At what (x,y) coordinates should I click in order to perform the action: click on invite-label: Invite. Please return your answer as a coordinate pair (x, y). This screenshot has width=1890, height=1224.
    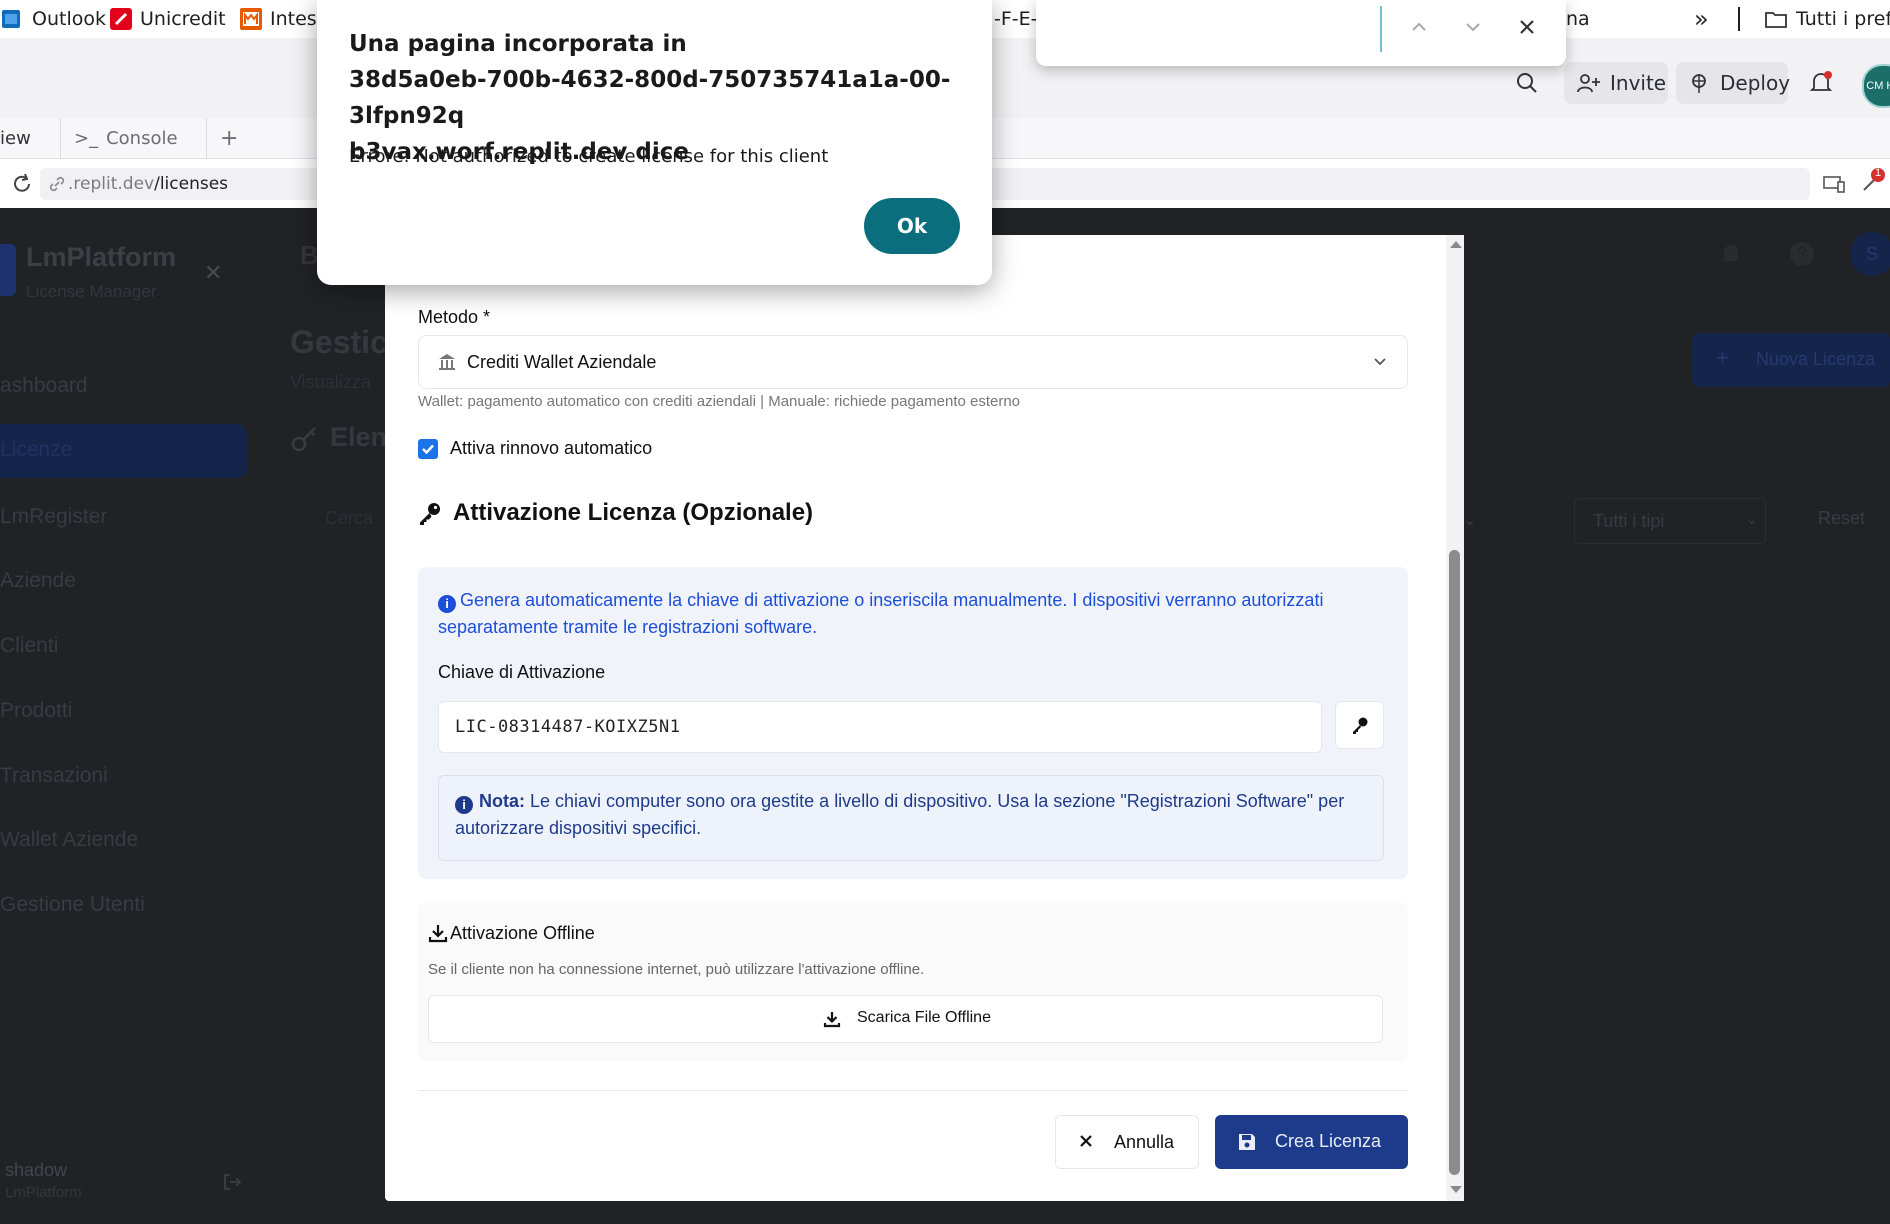
    Looking at the image, I should click on (1638, 83).